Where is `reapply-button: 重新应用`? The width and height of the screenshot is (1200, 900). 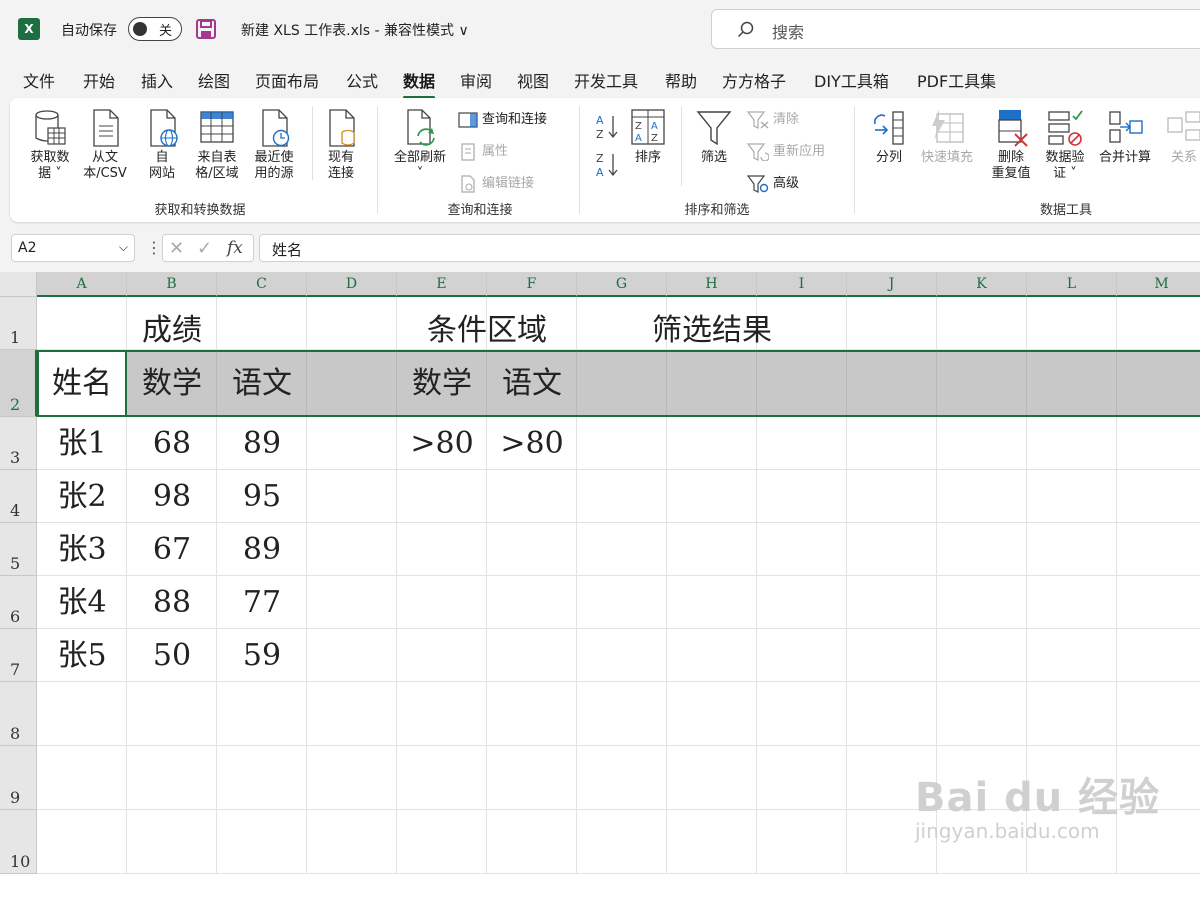 reapply-button: 重新应用 is located at coordinates (785, 151).